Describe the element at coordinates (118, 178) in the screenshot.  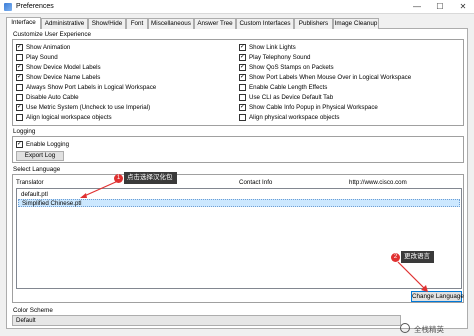
I see `callout-1-number: 1` at that location.